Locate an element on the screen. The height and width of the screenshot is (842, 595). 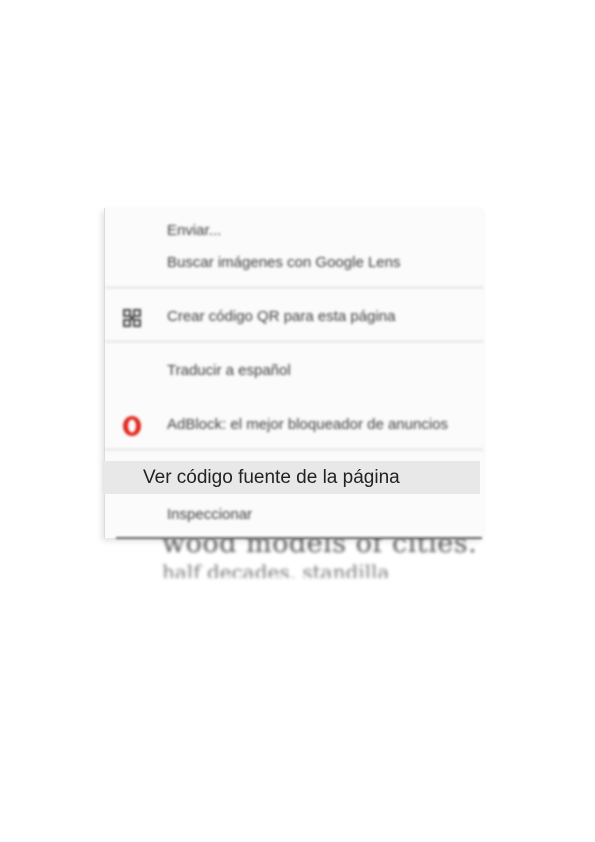
menu-item-create-qr: Crear código QR para esta página is located at coordinates (294, 317).